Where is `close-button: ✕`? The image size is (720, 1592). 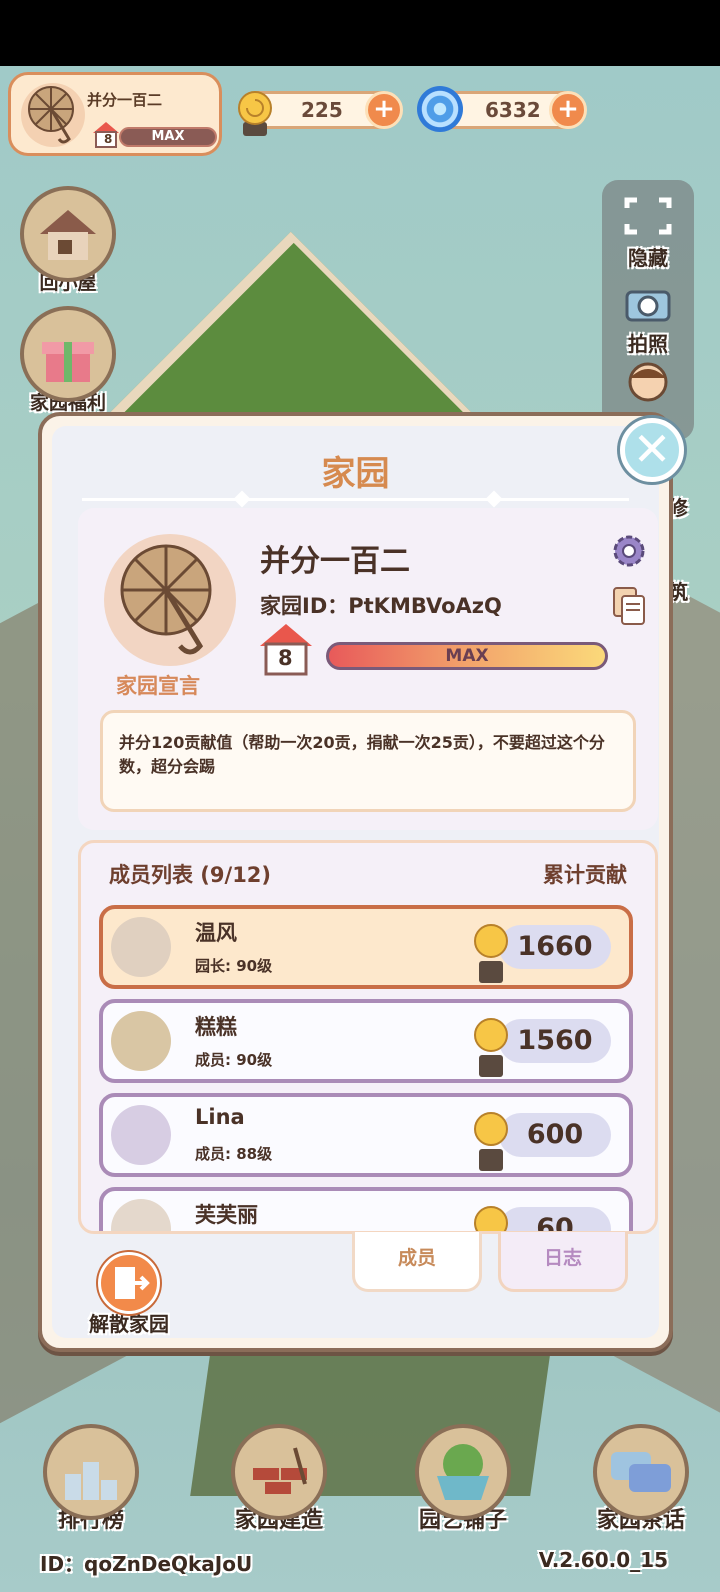 close-button: ✕ is located at coordinates (652, 450).